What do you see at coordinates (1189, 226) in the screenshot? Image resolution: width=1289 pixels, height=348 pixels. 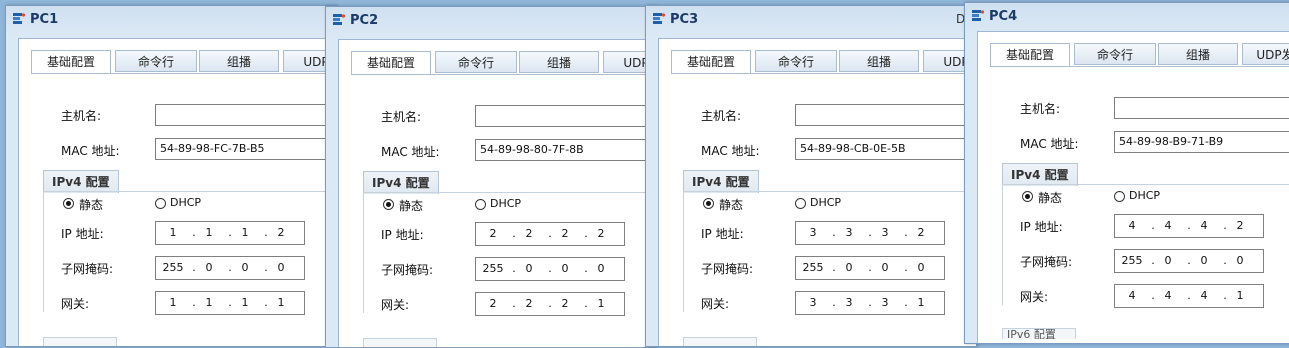 I see `ip-address-field: 4.4.4.2` at bounding box center [1189, 226].